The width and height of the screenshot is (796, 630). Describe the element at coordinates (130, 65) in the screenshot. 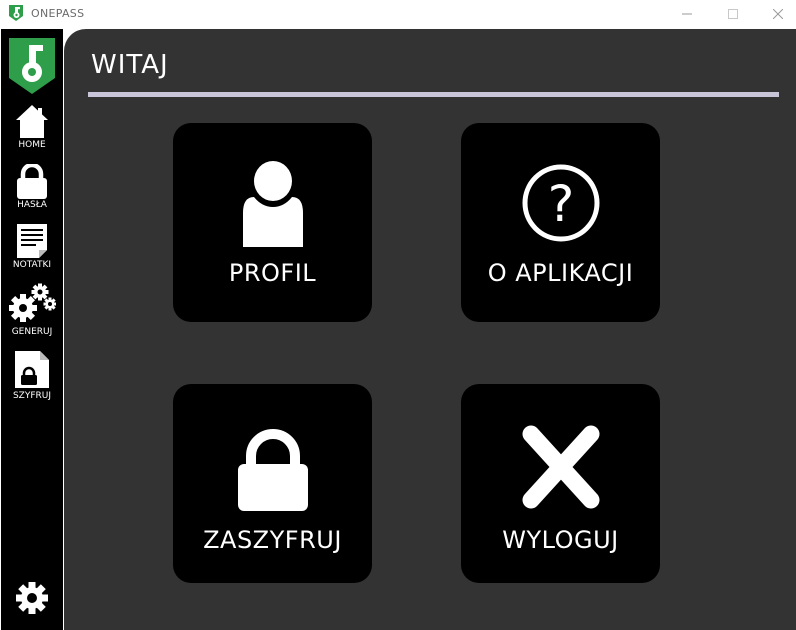

I see `page-title: WITAJ` at that location.